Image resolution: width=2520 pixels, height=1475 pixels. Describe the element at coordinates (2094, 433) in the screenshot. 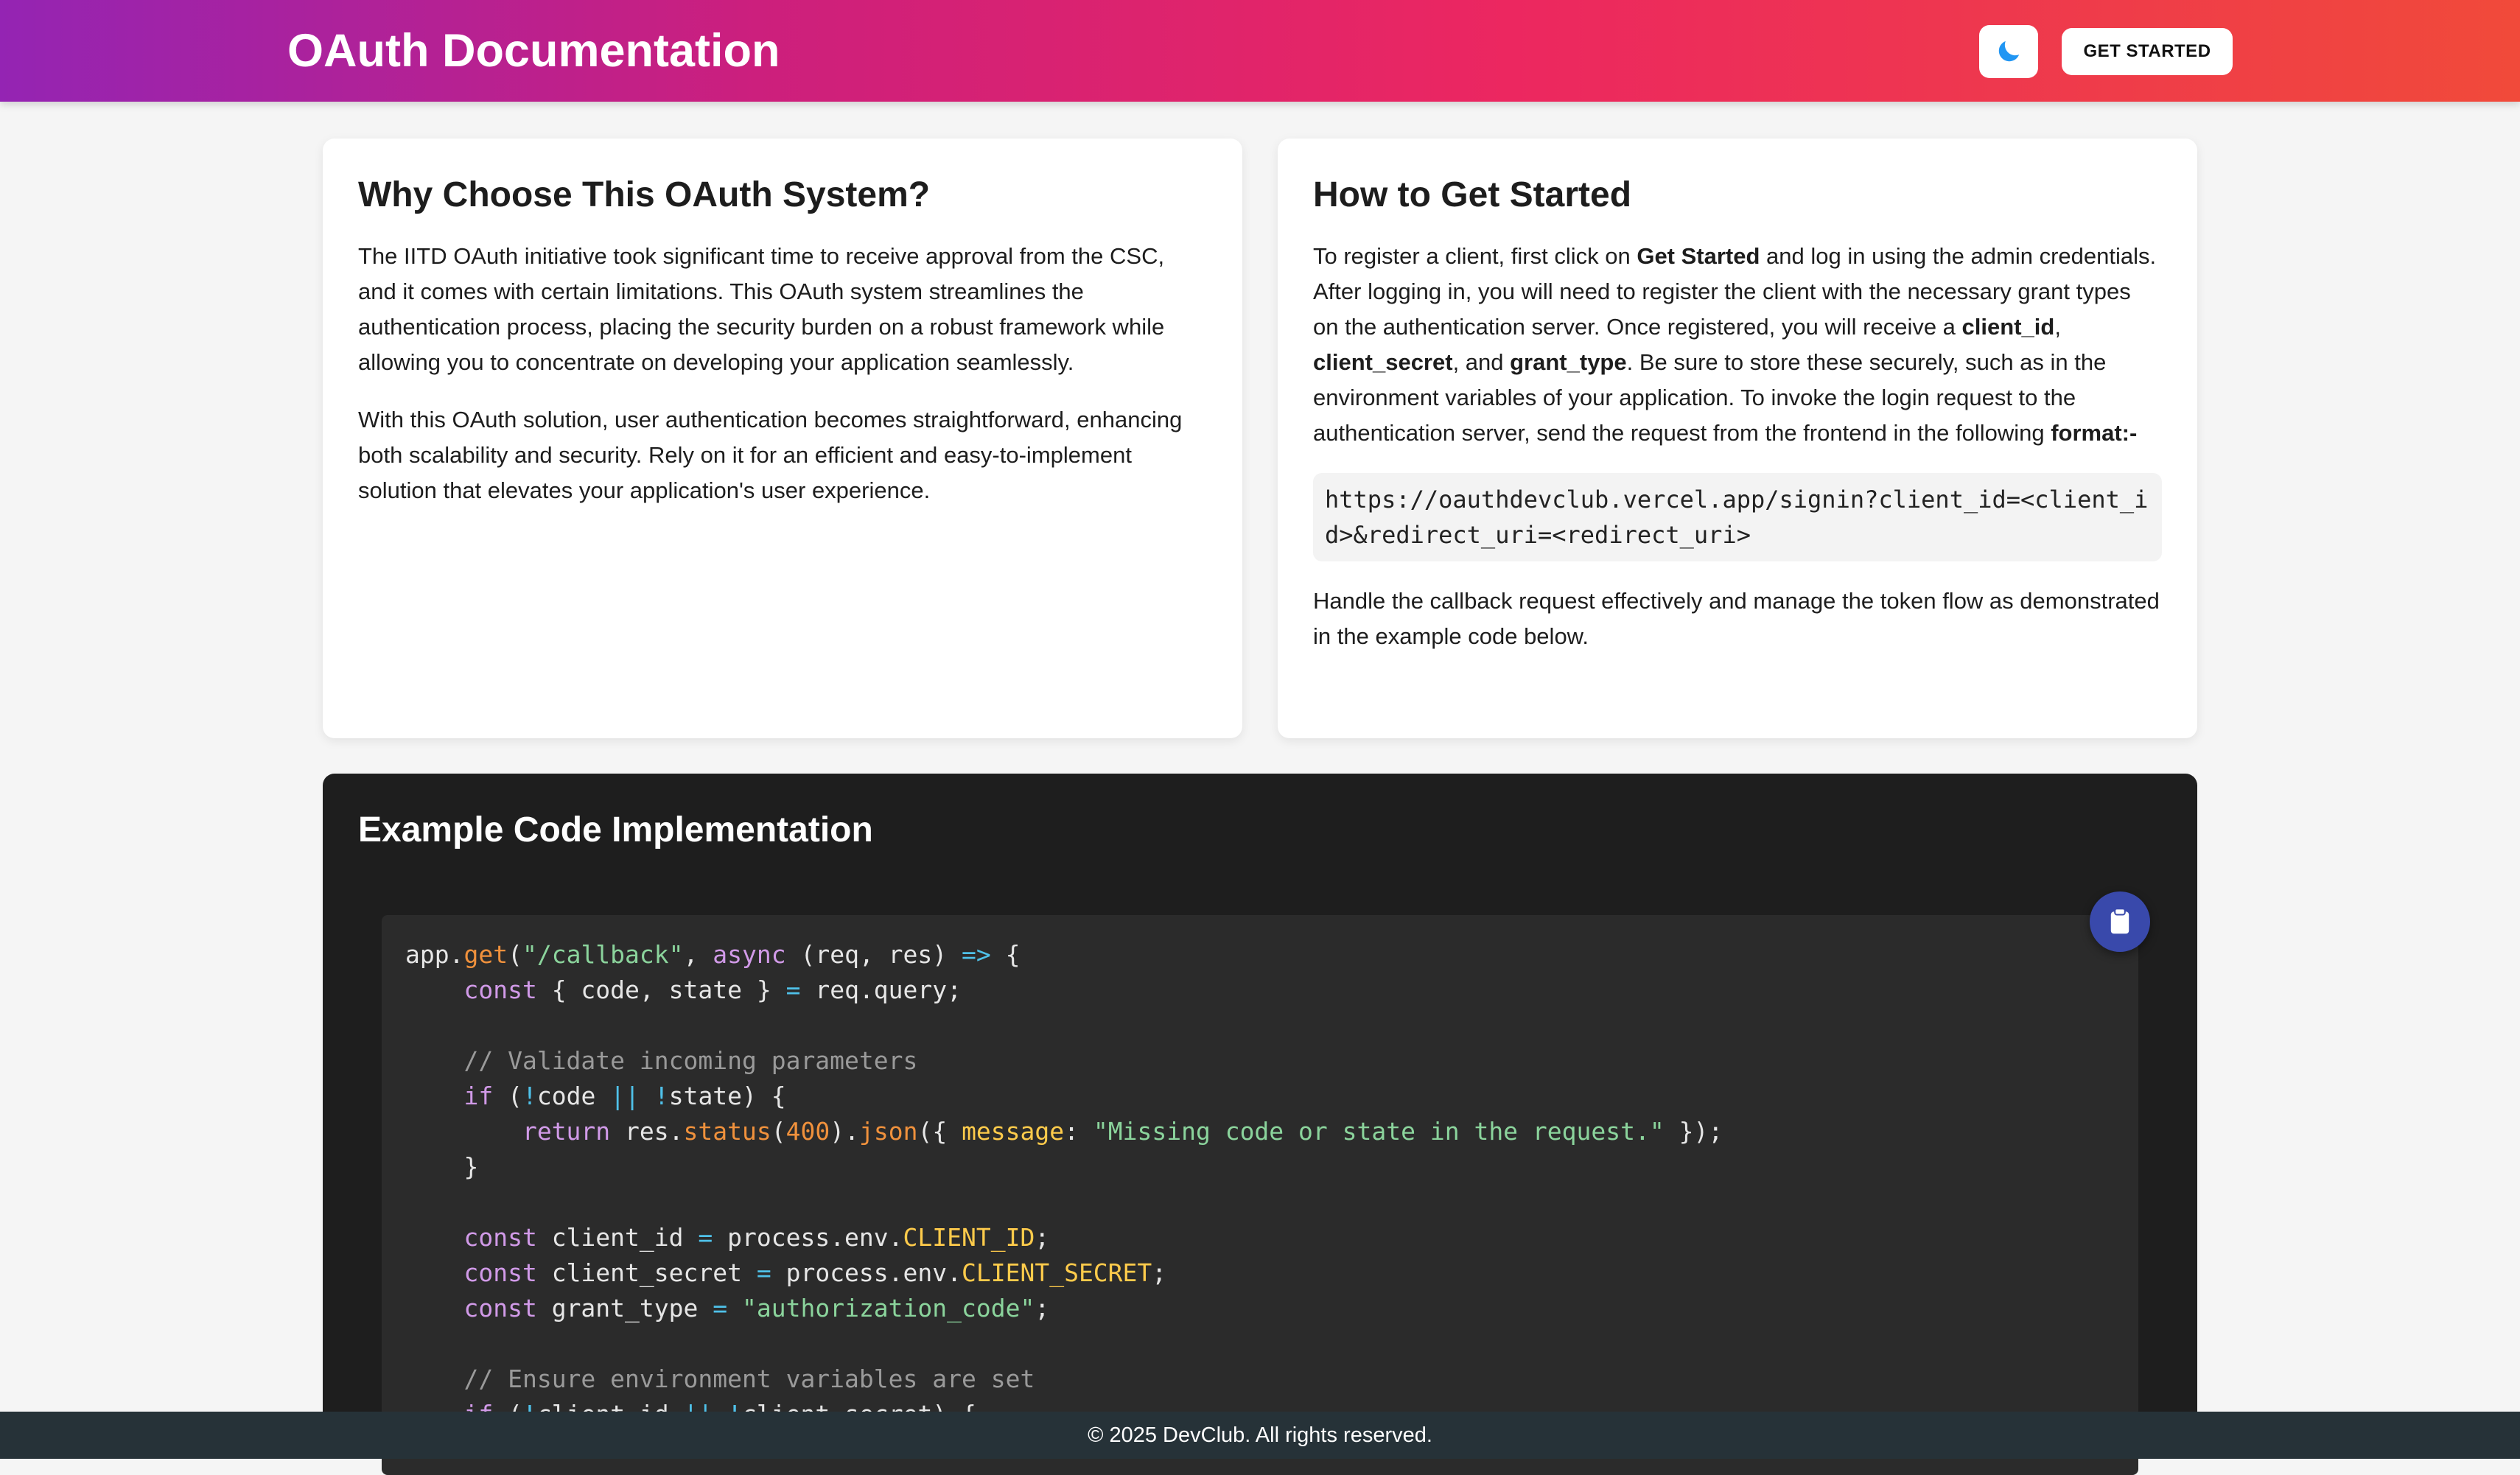

I see `bold-format: format:-` at that location.